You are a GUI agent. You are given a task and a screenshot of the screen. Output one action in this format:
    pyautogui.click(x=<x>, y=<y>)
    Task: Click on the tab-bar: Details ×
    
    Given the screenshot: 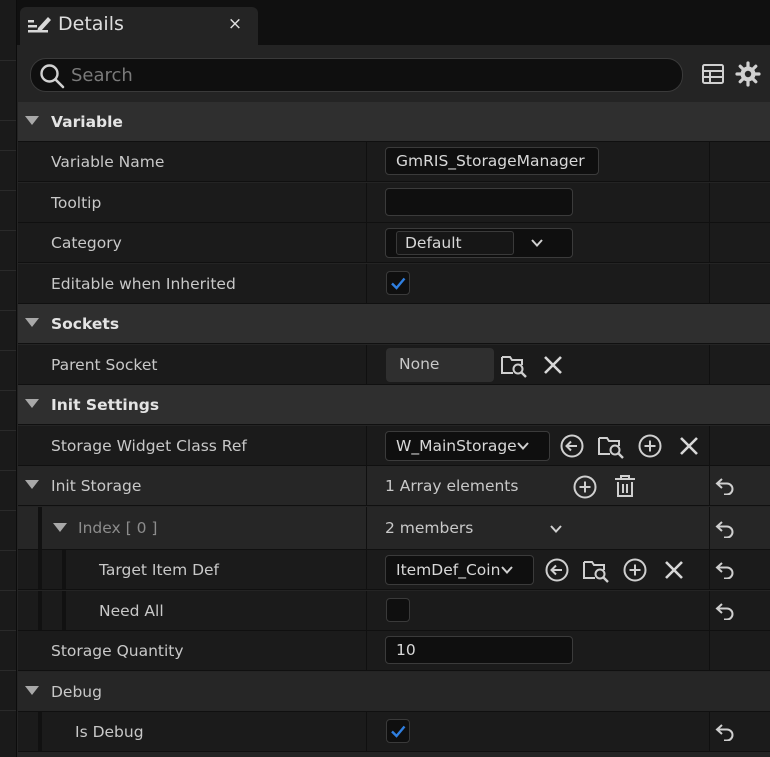 What is the action you would take?
    pyautogui.click(x=393, y=22)
    